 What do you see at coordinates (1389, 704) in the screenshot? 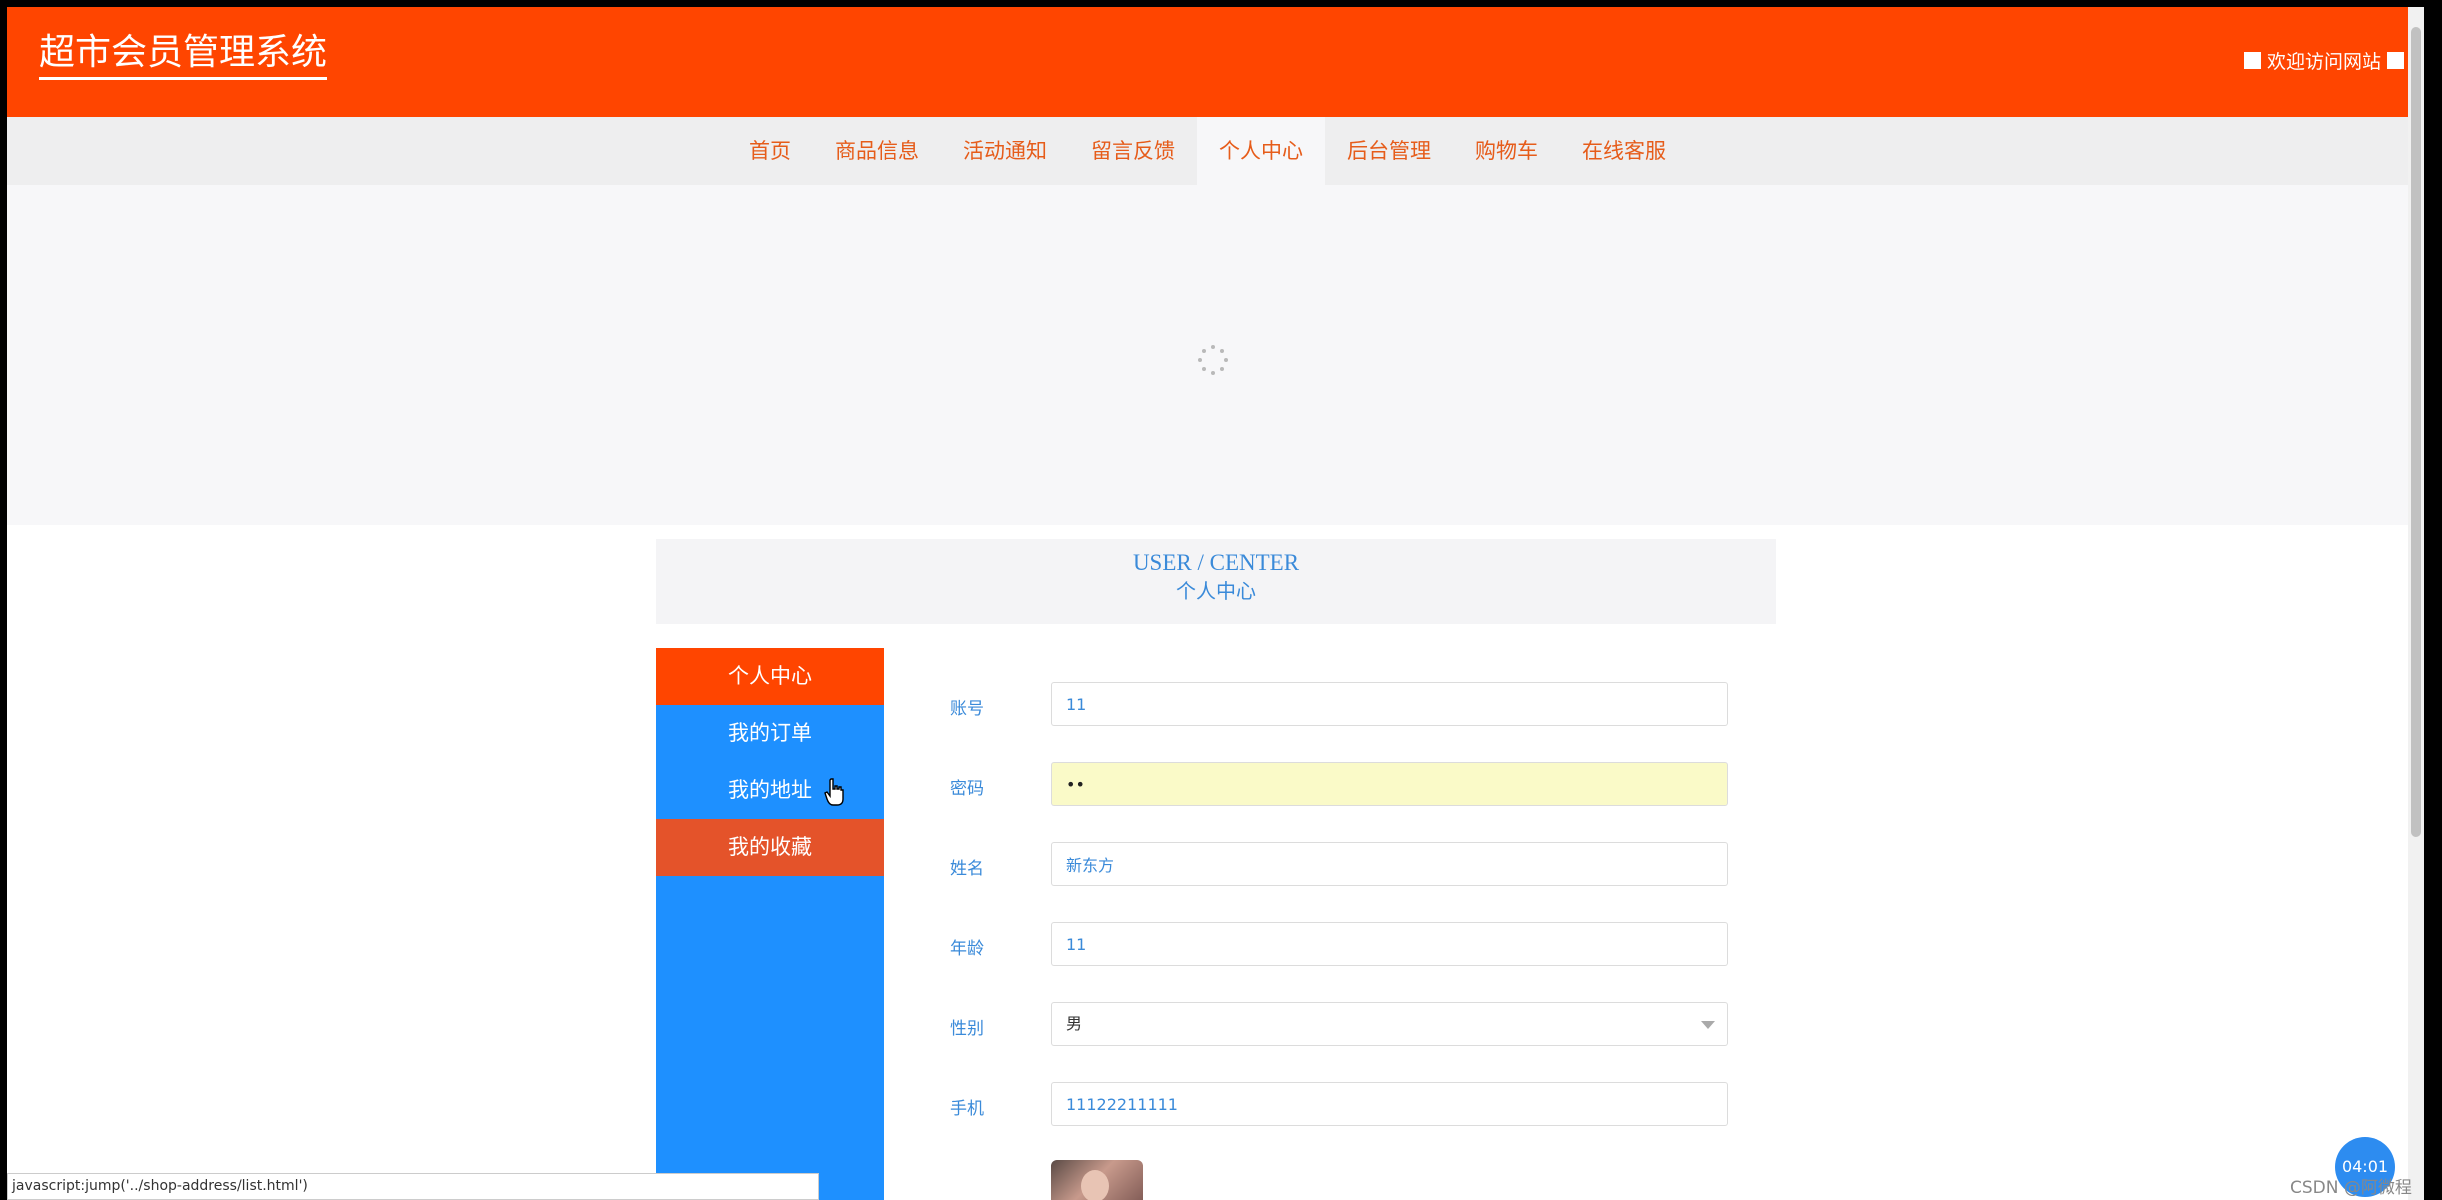
I see `account-input` at bounding box center [1389, 704].